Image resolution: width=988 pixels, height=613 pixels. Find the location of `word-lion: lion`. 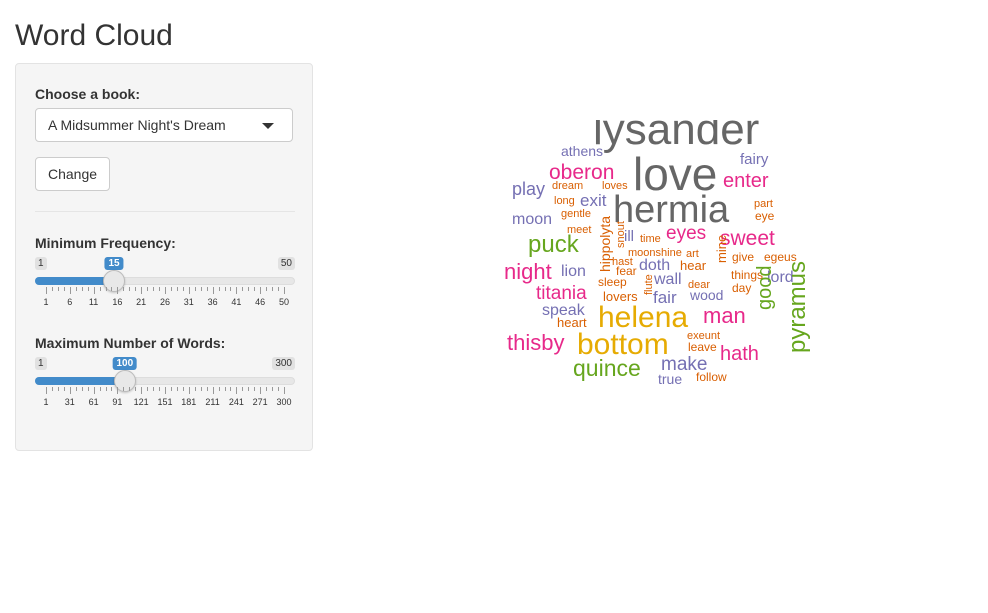

word-lion: lion is located at coordinates (573, 271).